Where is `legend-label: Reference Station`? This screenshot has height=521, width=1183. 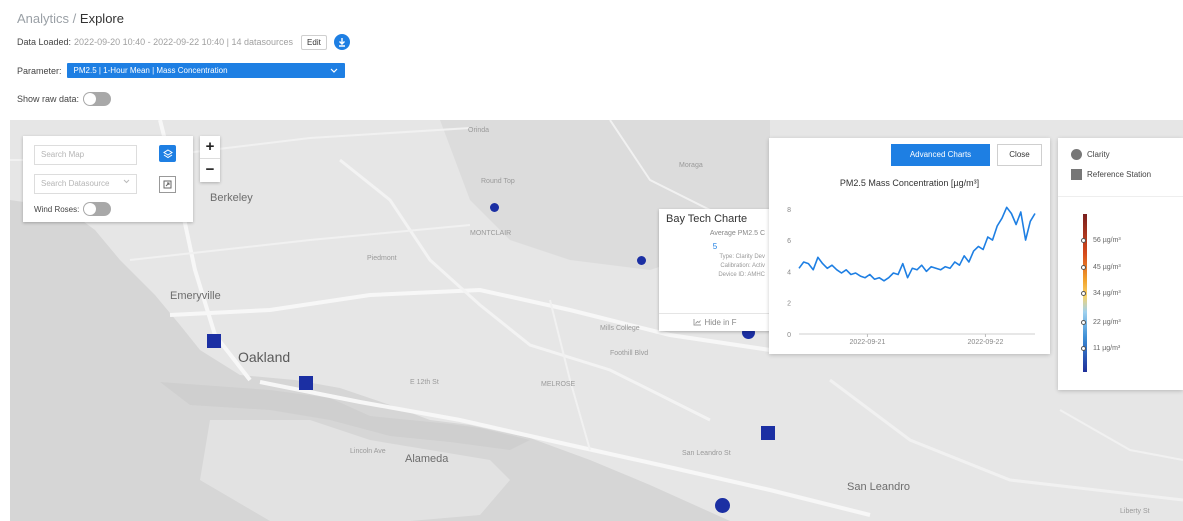 legend-label: Reference Station is located at coordinates (1119, 174).